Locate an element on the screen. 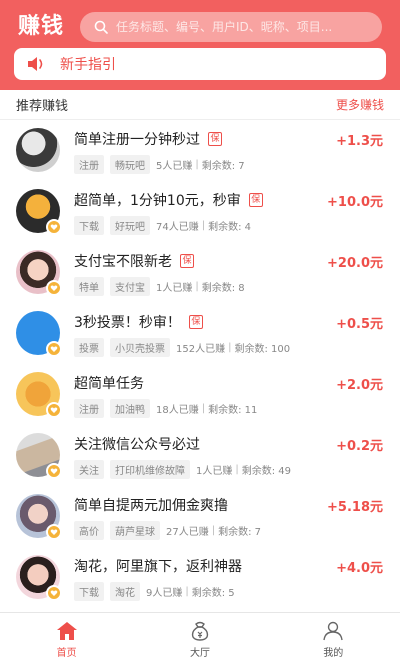 The height and width of the screenshot is (666, 400). remaining-count: 剩余数: 11 is located at coordinates (233, 410).